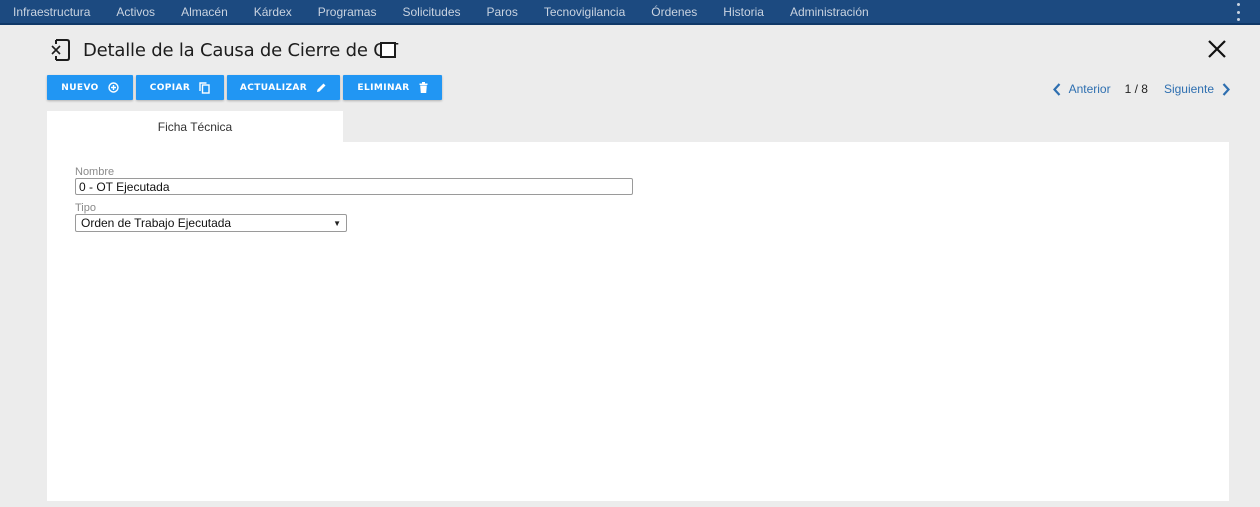 This screenshot has width=1260, height=507. Describe the element at coordinates (80, 87) in the screenshot. I see `nuevo-button-label: NUEVO` at that location.